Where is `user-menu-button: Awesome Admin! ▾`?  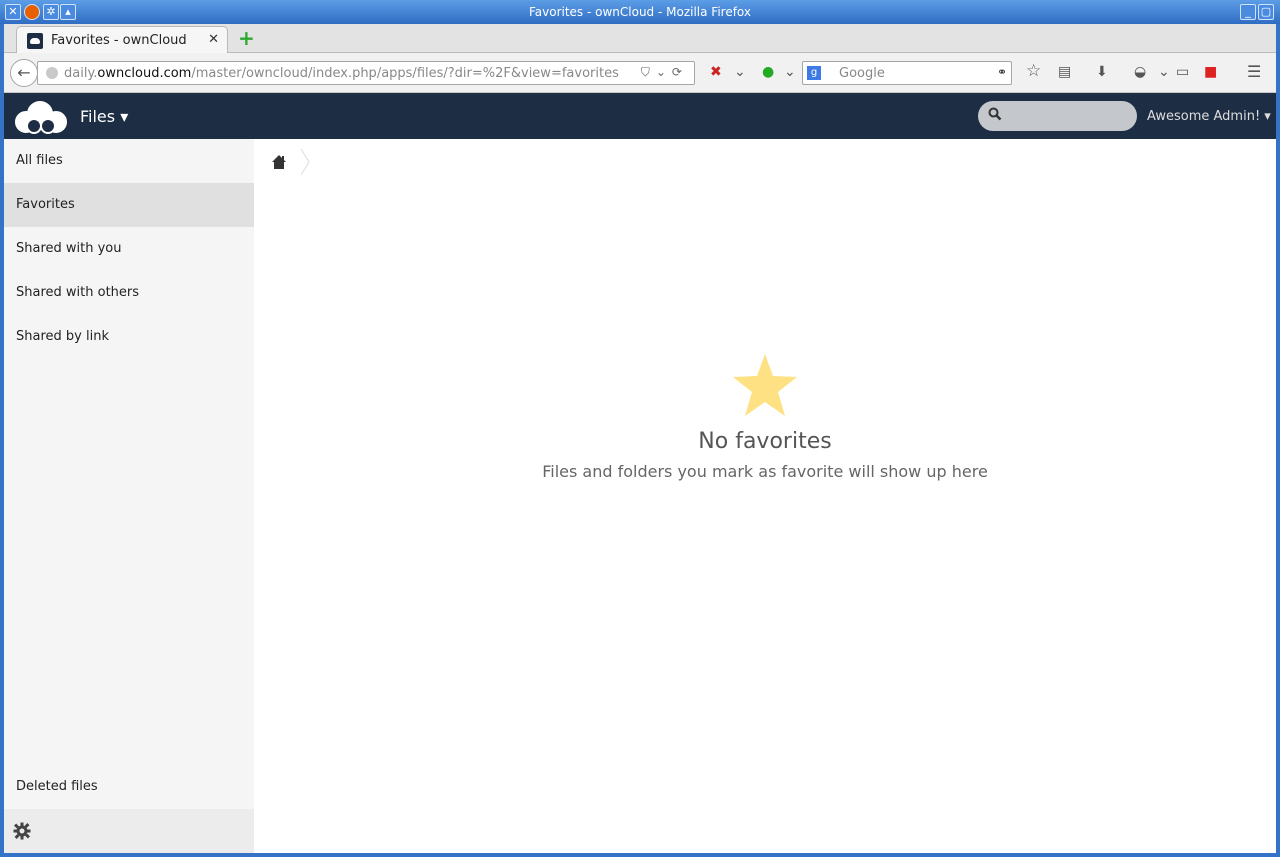
user-menu-button: Awesome Admin! ▾ is located at coordinates (1209, 116).